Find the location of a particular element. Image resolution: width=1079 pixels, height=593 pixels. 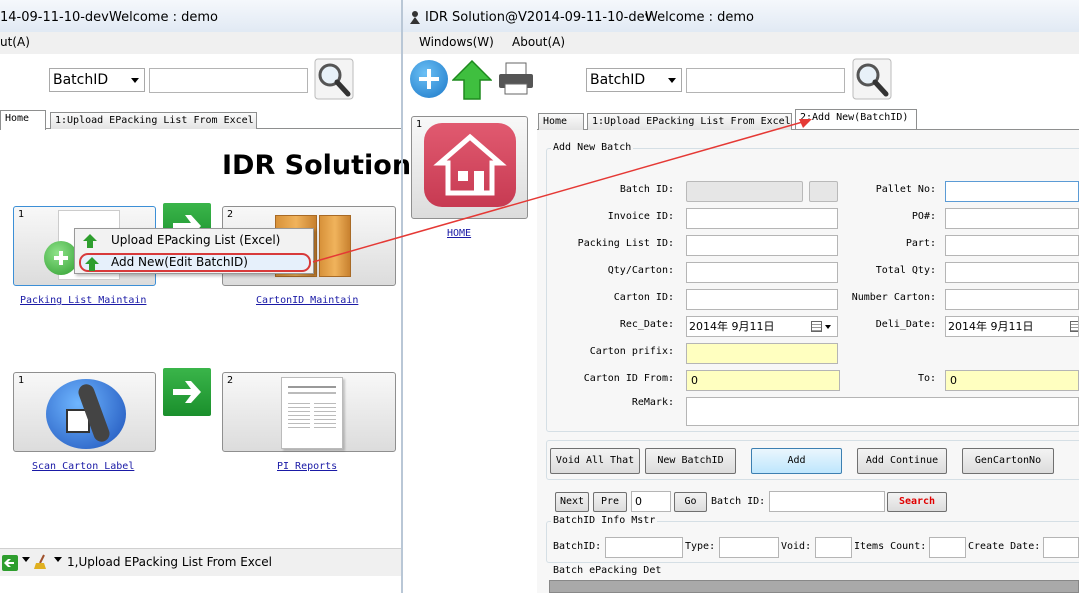

carton-box-icon is located at coordinates (335, 246).